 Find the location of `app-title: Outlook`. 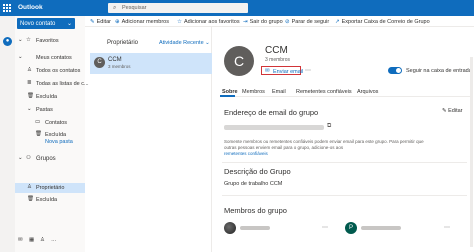

app-title: Outlook is located at coordinates (30, 7).